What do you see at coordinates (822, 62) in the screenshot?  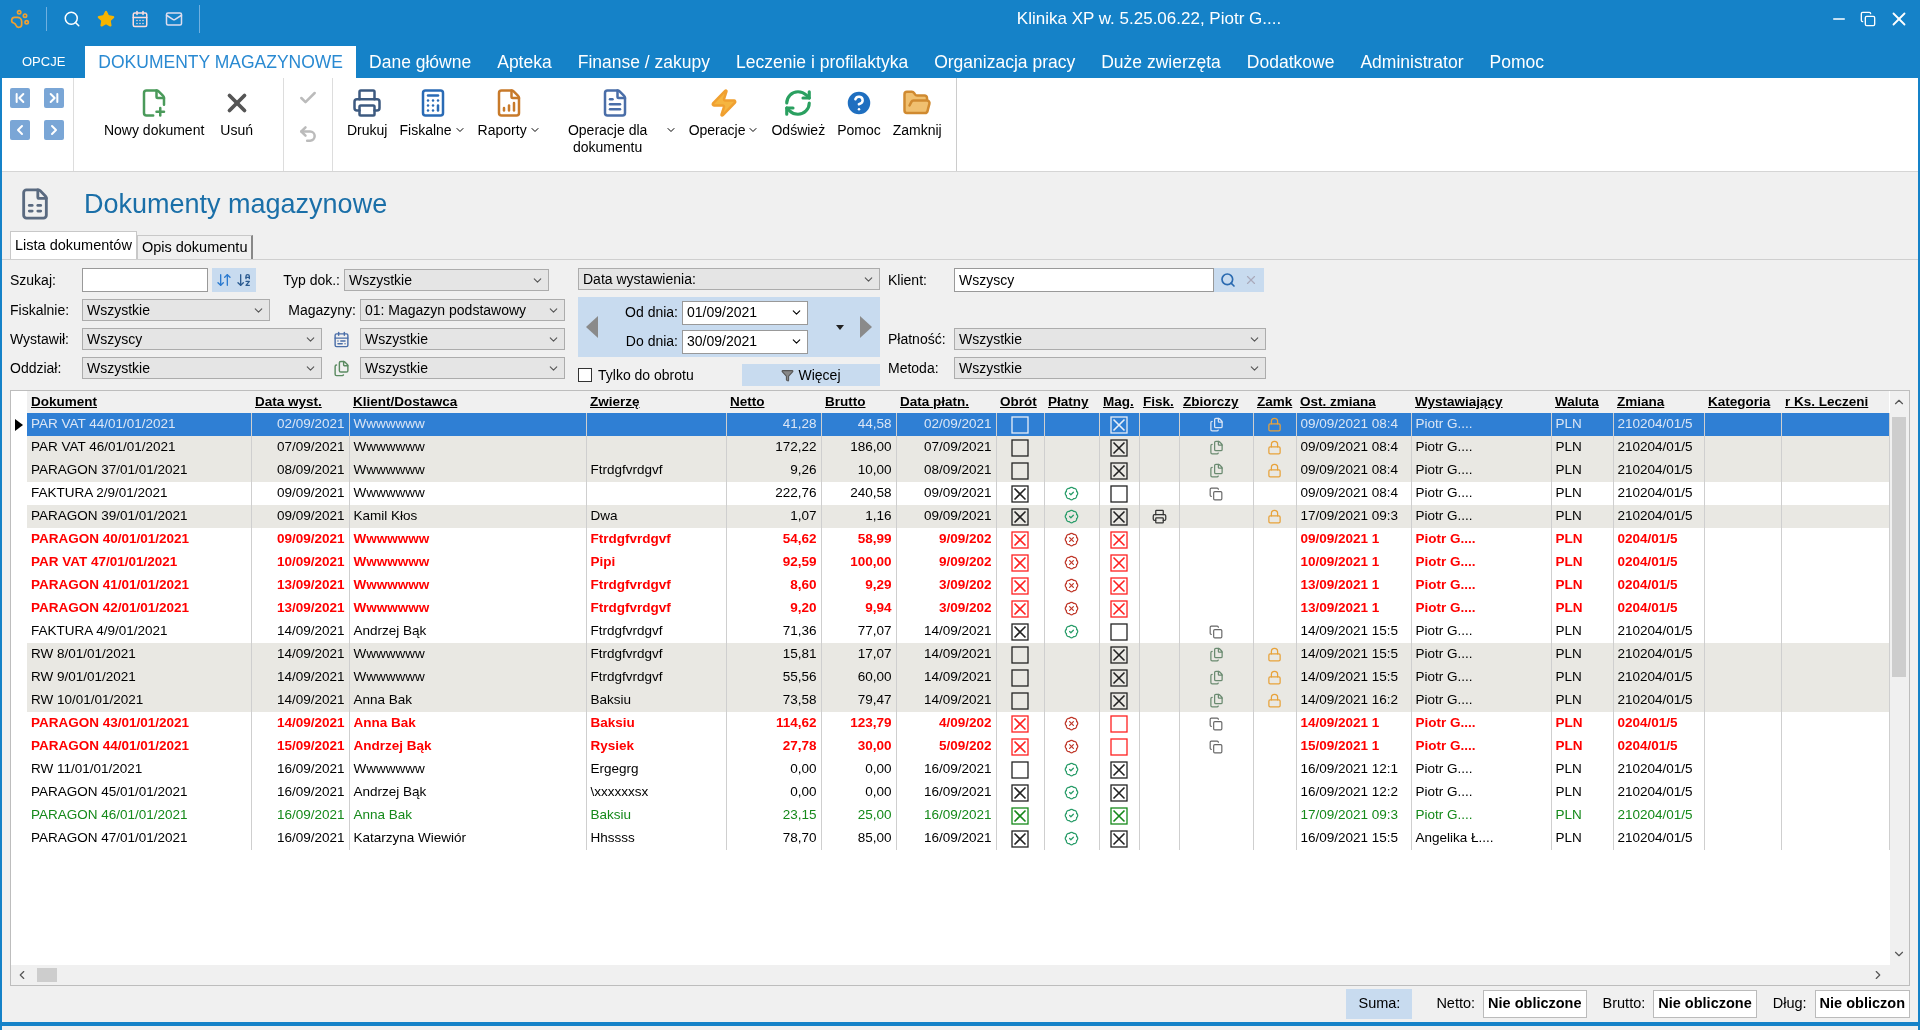 I see `ribbon-tab: Leczenie i profilaktyka` at bounding box center [822, 62].